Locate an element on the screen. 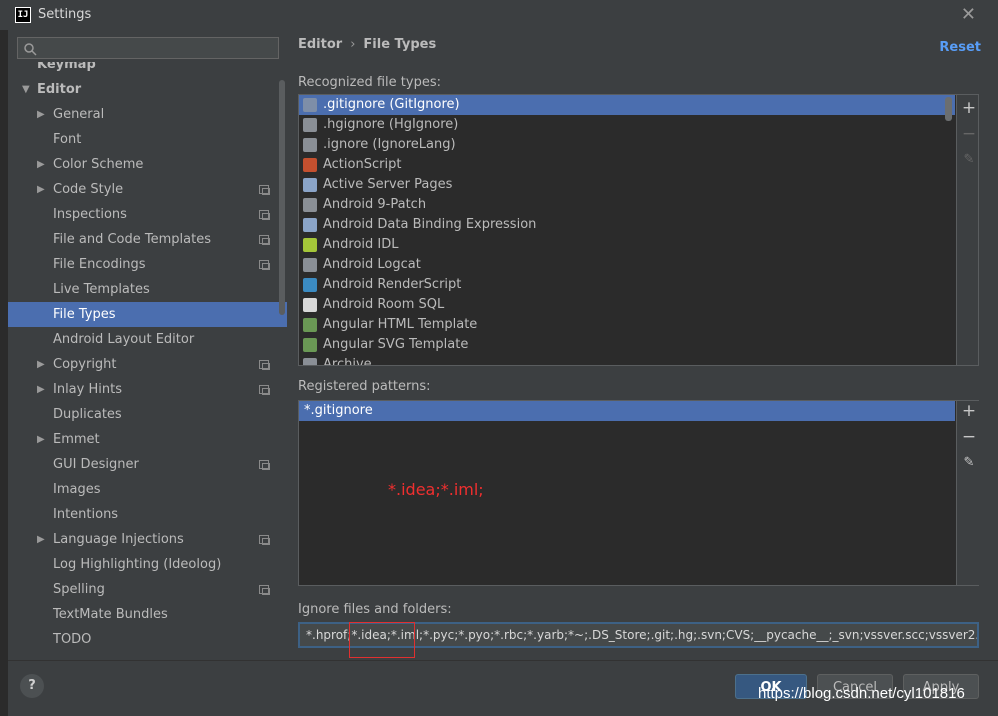 The height and width of the screenshot is (716, 998). sidebar-item-label: File Encodings is located at coordinates (99, 264).